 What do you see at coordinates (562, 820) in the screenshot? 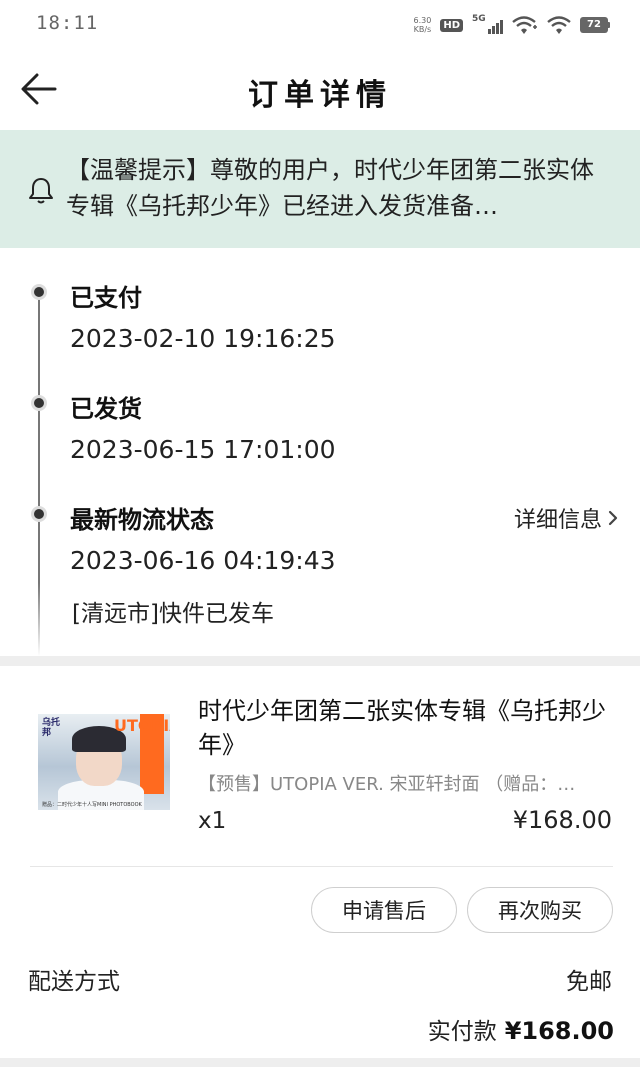
I see `product-price: ¥168.00` at bounding box center [562, 820].